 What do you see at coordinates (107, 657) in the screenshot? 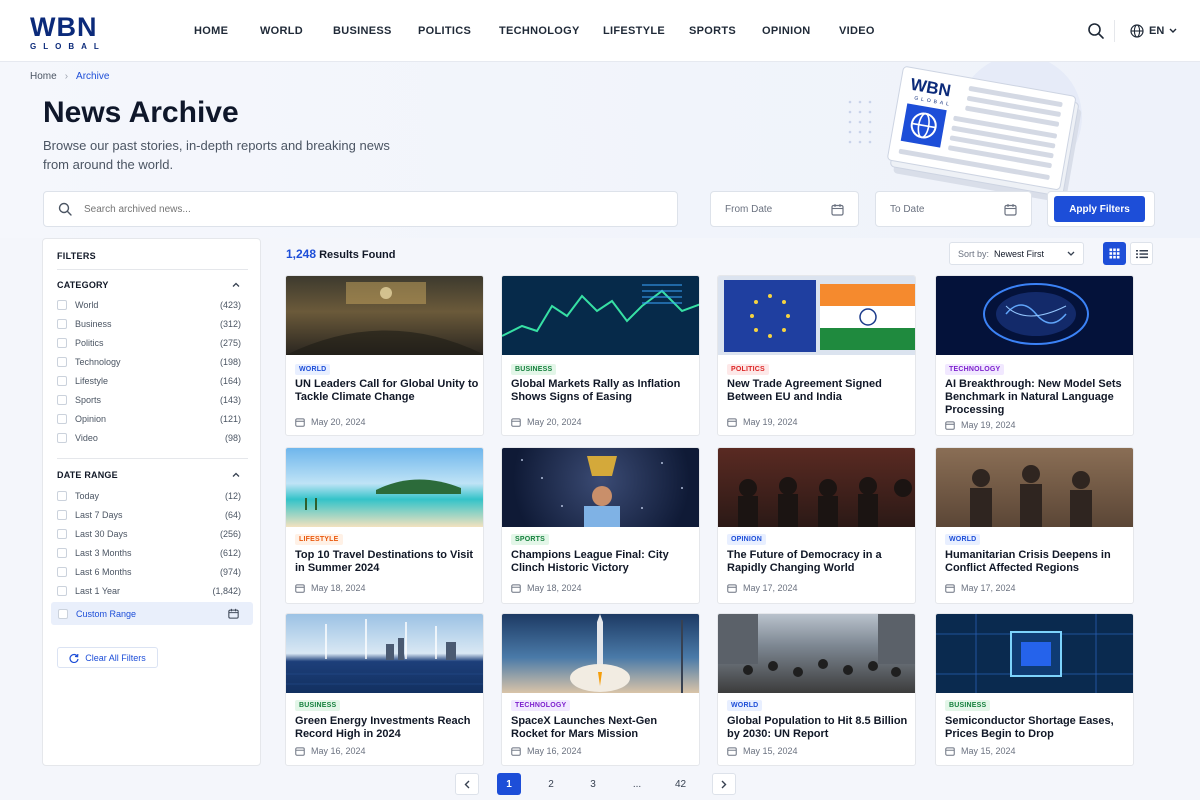
I see `clear-all-filters-button: Clear All Filters` at bounding box center [107, 657].